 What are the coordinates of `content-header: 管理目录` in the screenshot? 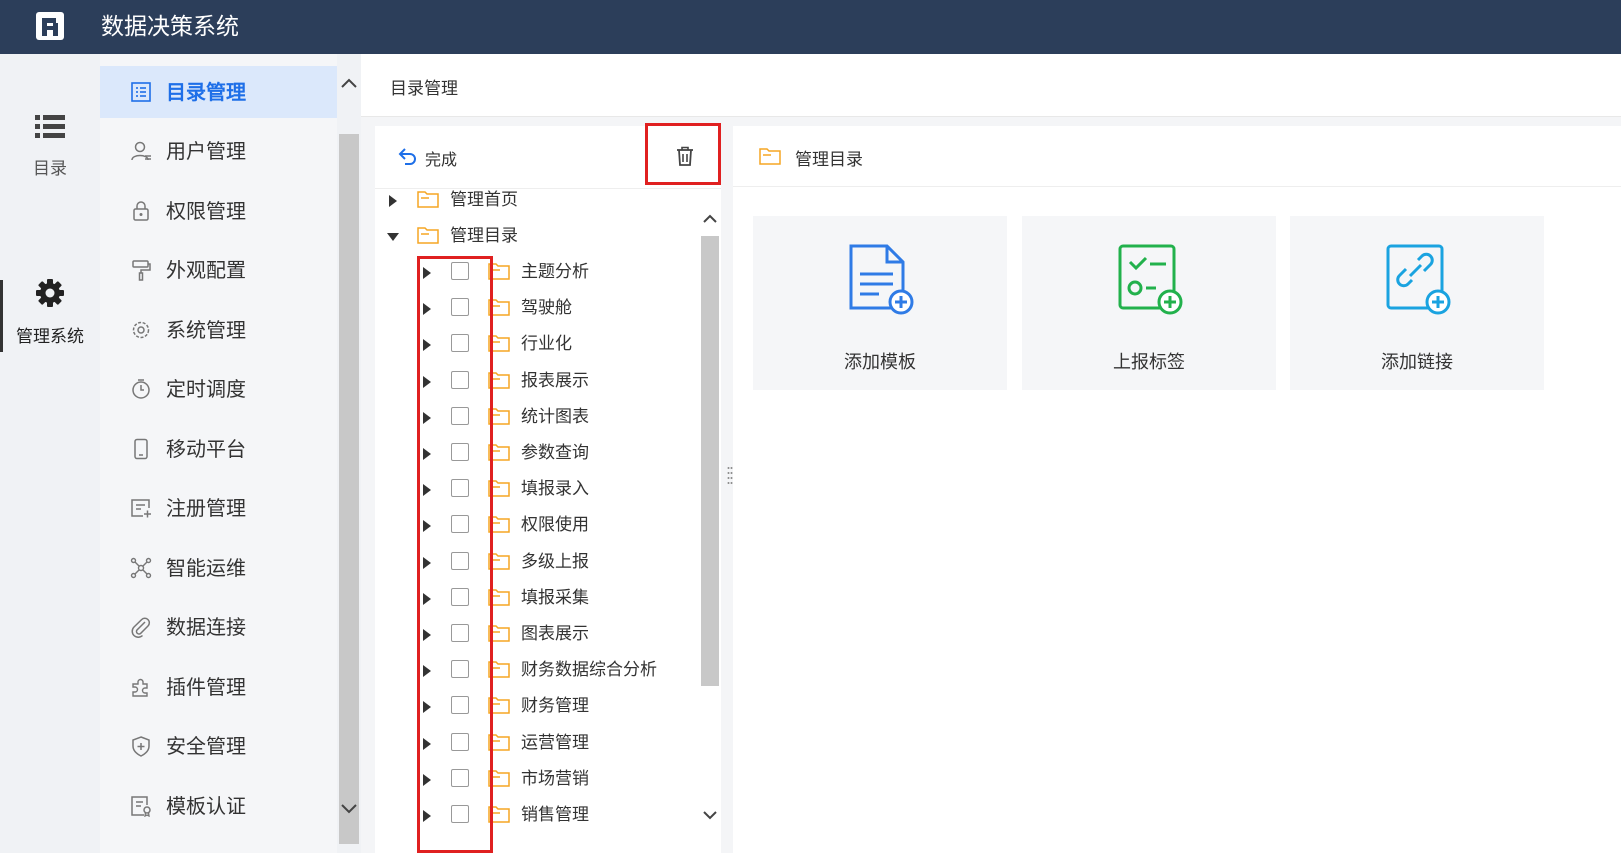 It's located at (1177, 156).